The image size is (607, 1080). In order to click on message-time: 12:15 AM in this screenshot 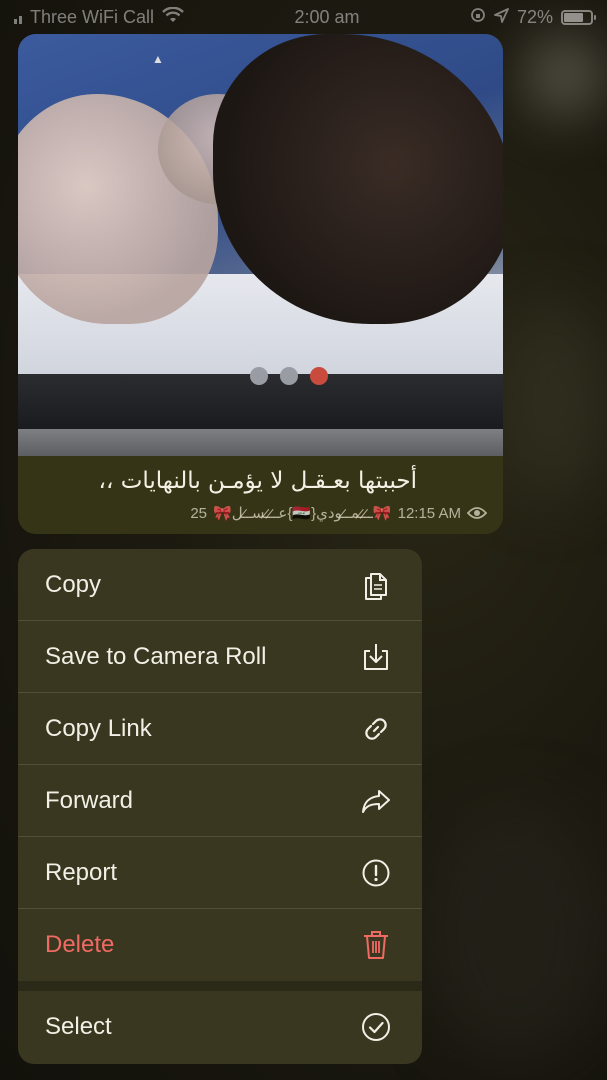, I will do `click(429, 513)`.